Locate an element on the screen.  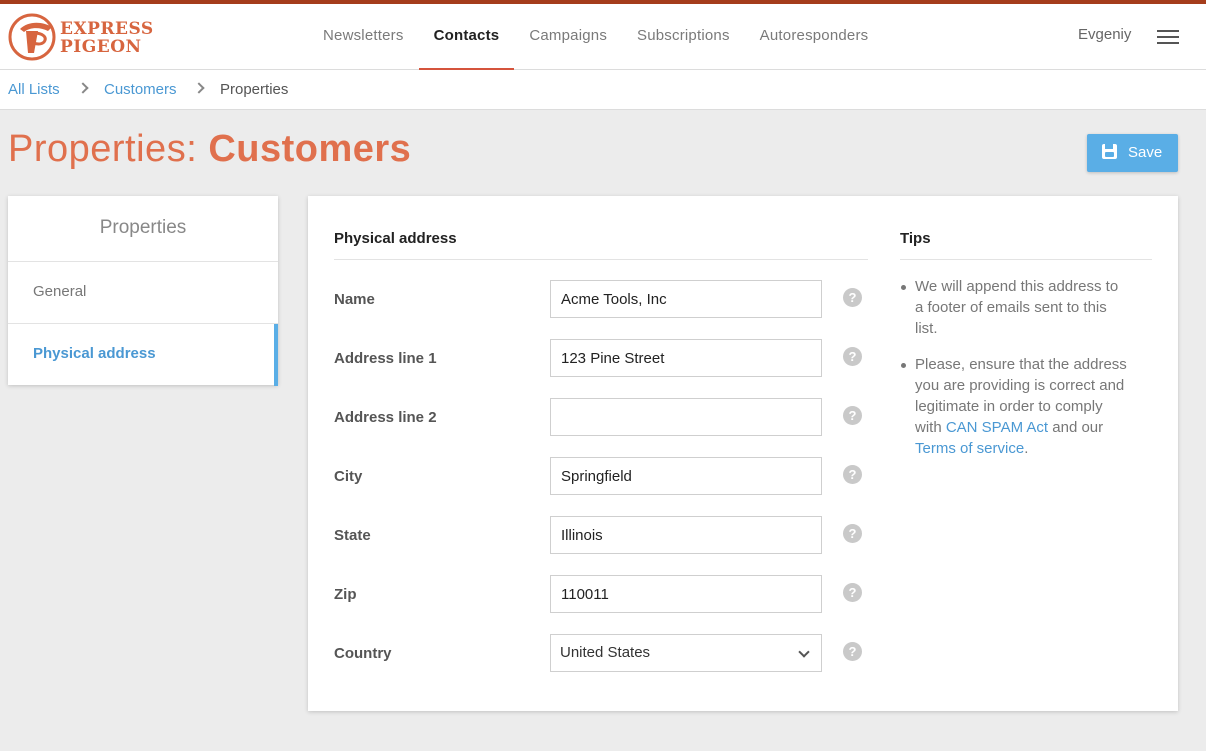
tip-text: . is located at coordinates (1026, 448).